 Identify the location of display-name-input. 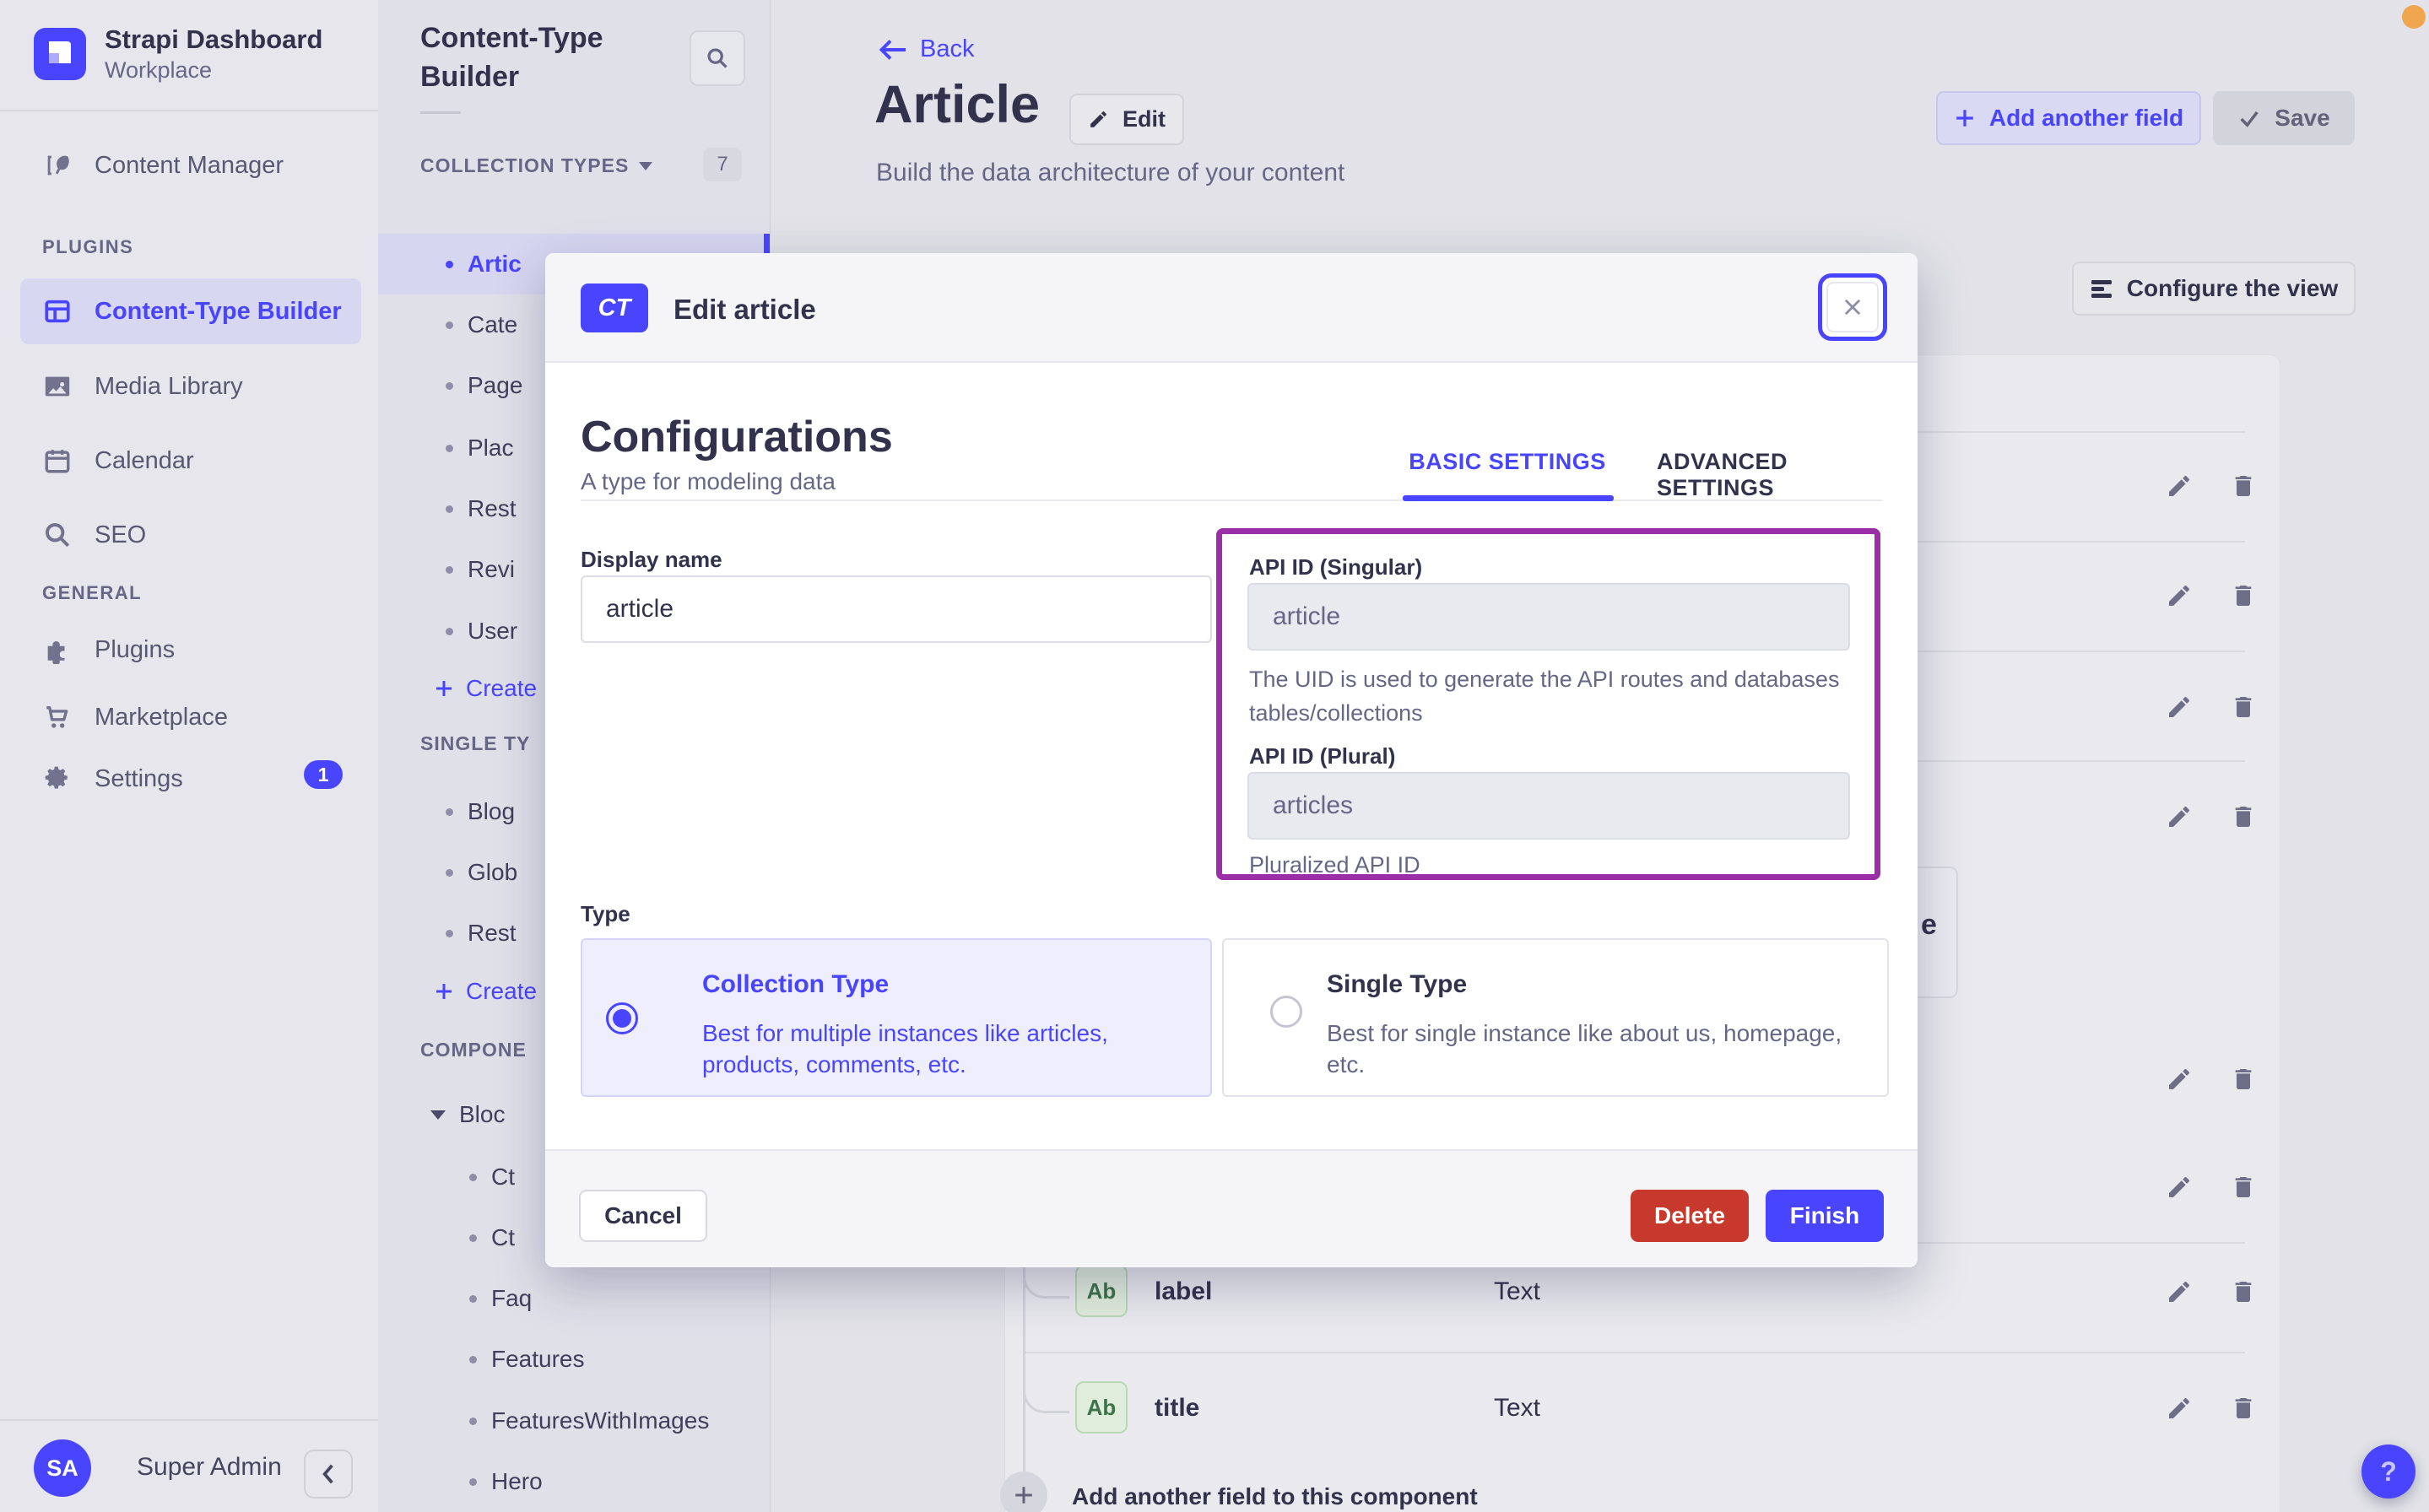
(897, 609).